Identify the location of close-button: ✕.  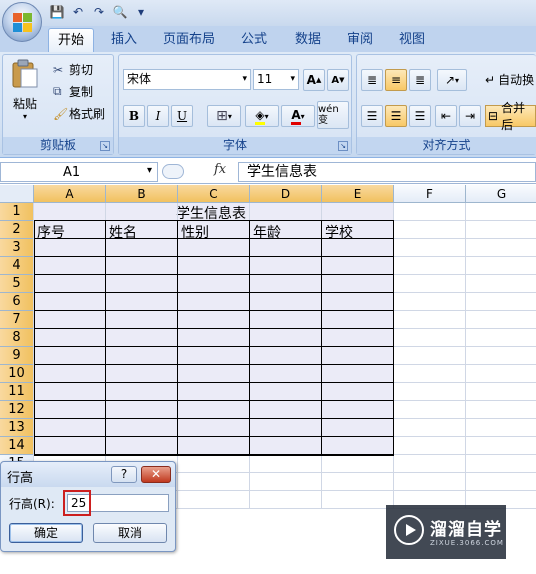
(156, 474).